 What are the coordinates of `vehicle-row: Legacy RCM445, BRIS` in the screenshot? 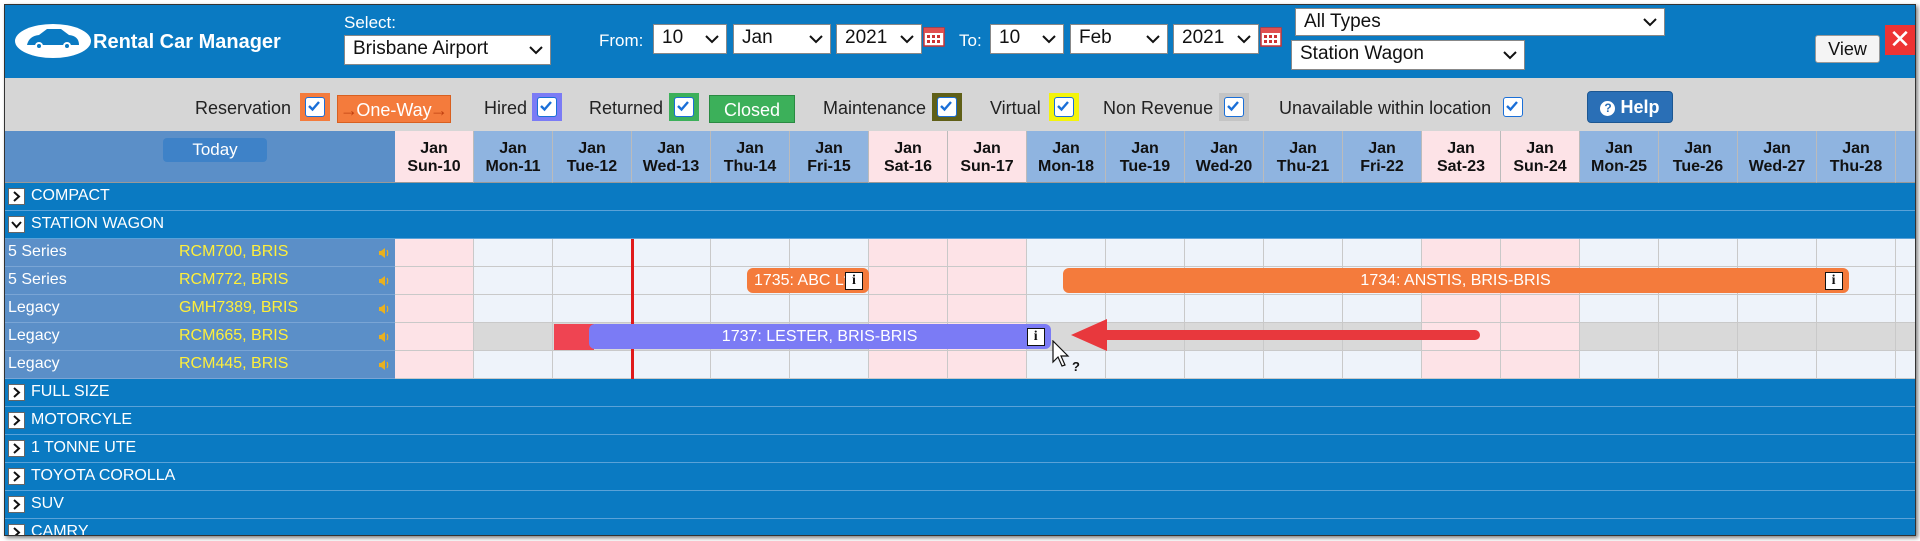 It's located at (200, 365).